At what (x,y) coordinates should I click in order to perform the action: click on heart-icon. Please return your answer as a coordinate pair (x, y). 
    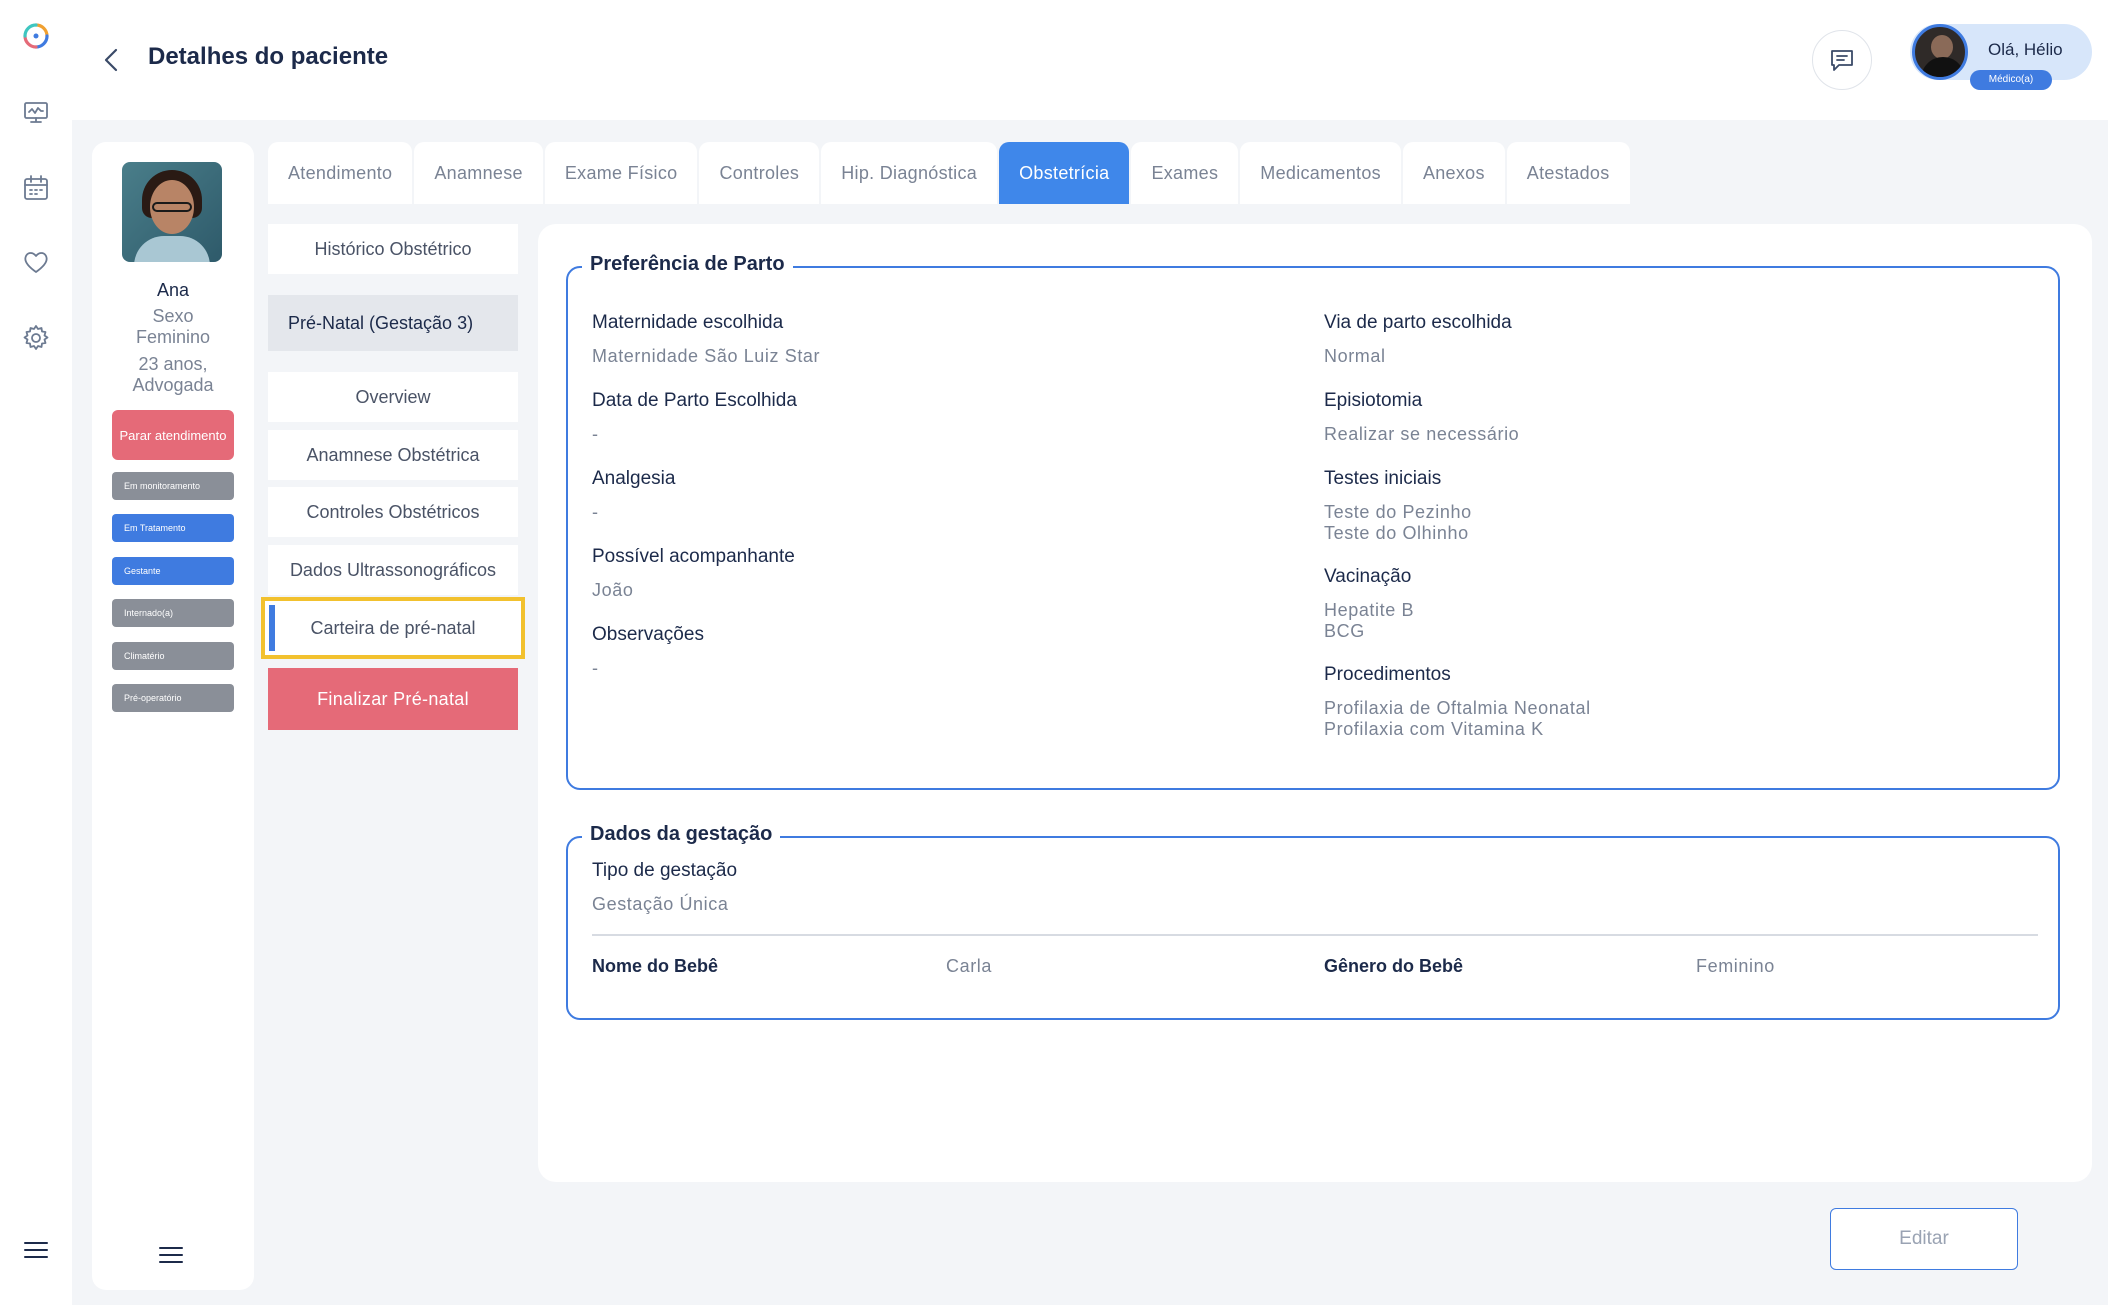
    Looking at the image, I should click on (36, 262).